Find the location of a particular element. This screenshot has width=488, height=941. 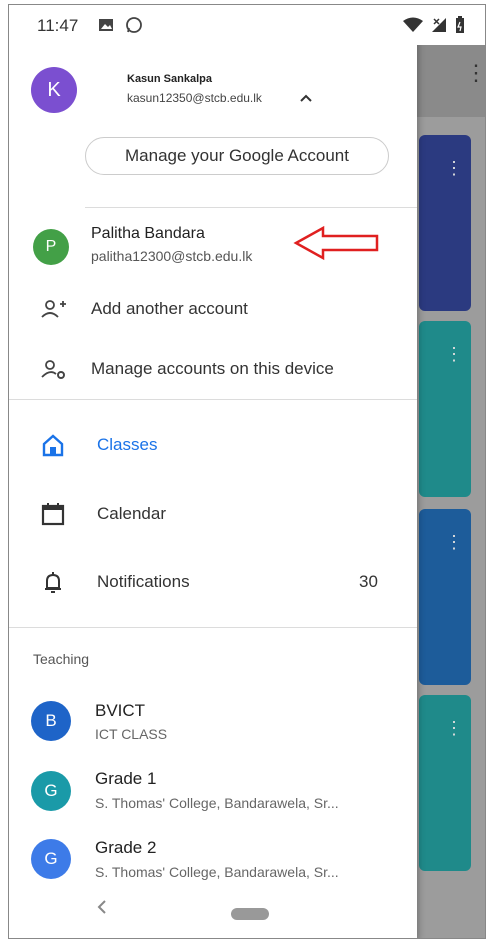

class-title: Grade 2 is located at coordinates (126, 847).